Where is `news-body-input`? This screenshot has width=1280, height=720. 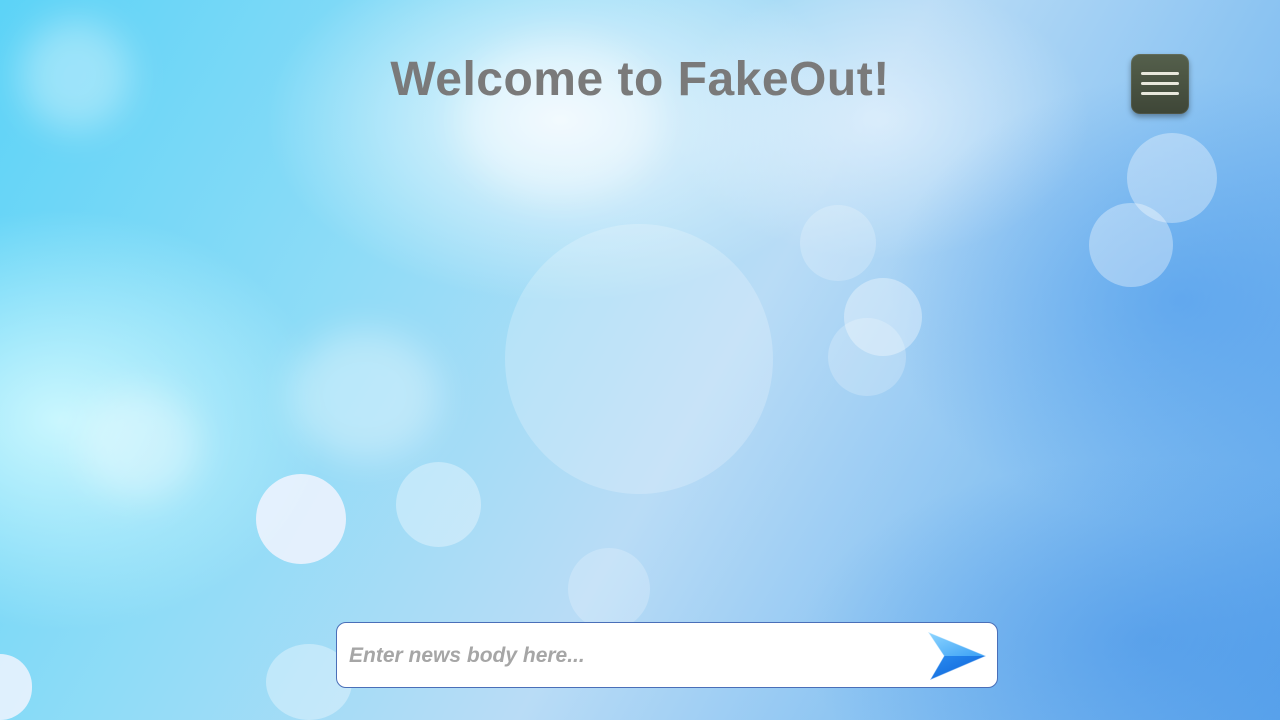
news-body-input is located at coordinates (629, 656).